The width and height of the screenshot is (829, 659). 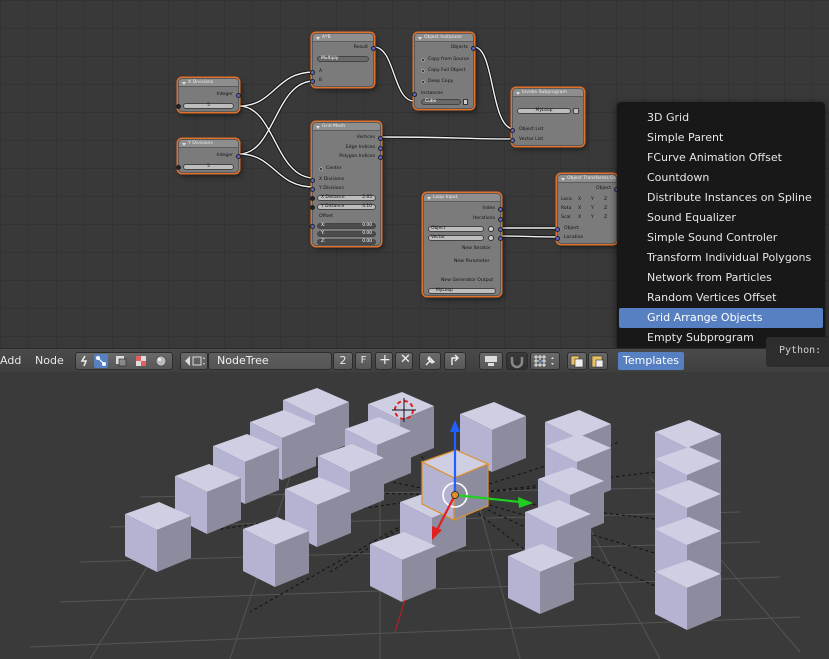 I want to click on menu-item-distribute-instances-on-spline: Distribute Instances on Spline, so click(x=721, y=198).